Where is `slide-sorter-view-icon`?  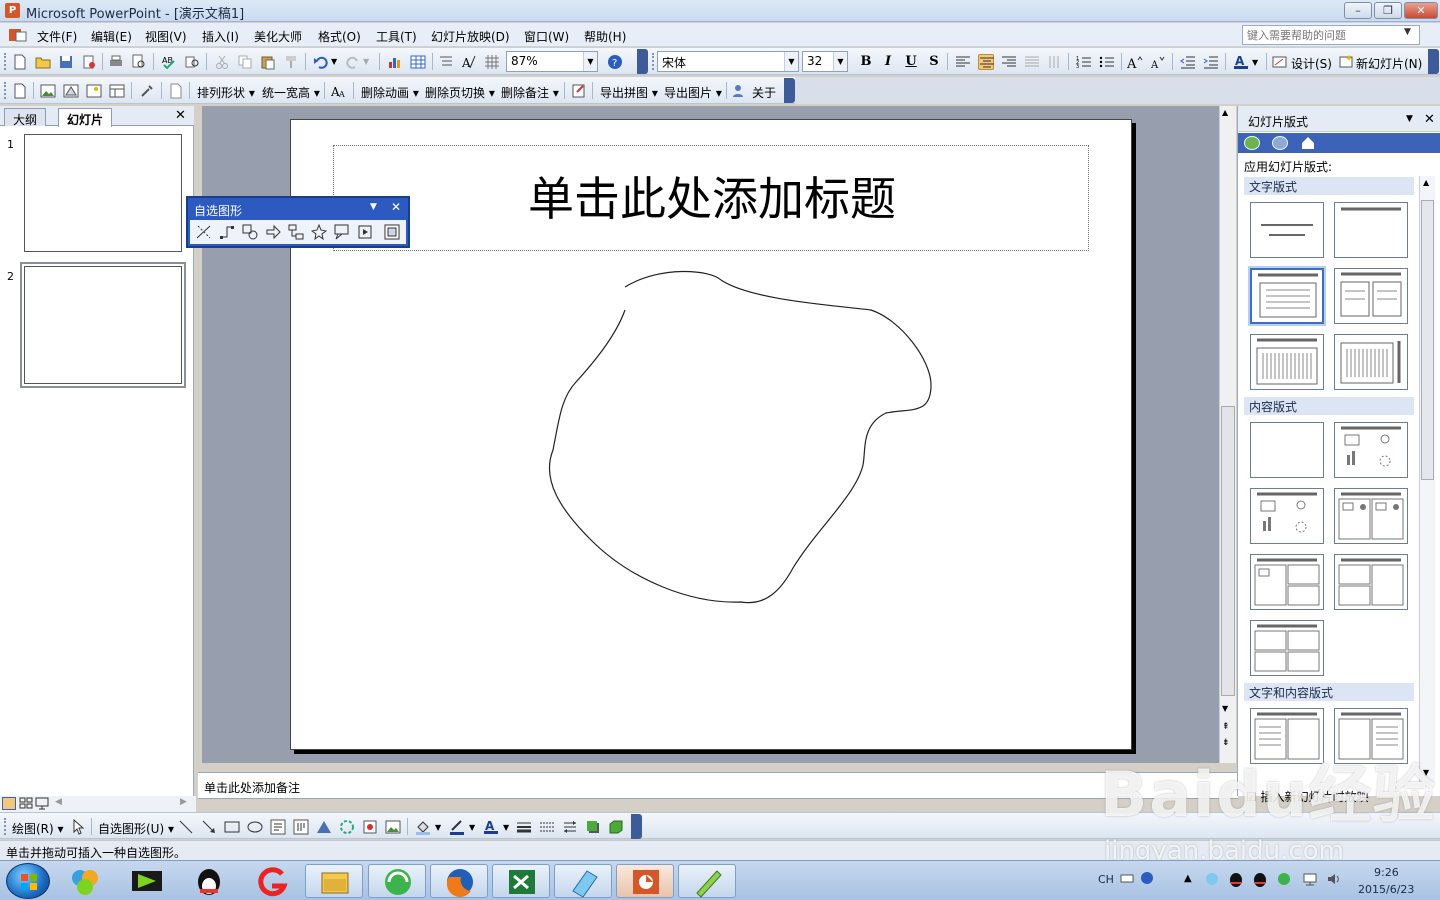 slide-sorter-view-icon is located at coordinates (26, 803).